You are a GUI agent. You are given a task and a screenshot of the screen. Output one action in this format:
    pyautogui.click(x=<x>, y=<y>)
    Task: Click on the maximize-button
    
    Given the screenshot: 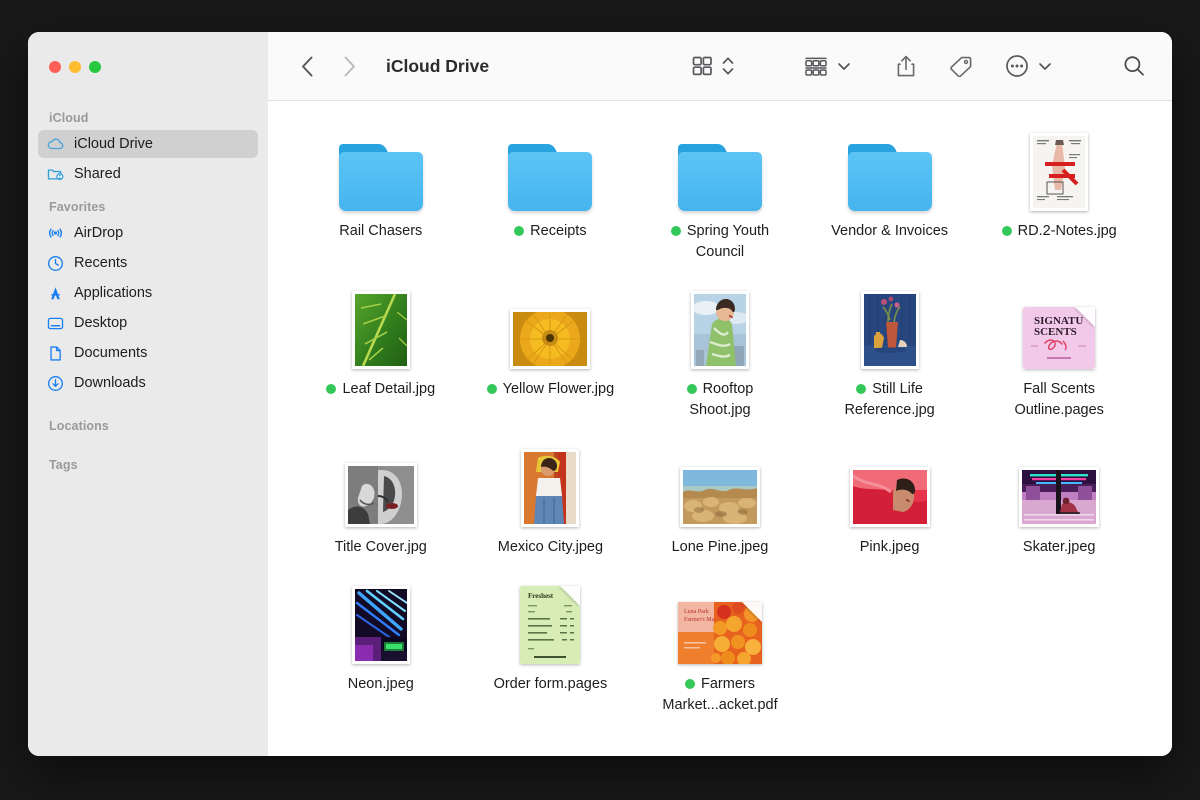 What is the action you would take?
    pyautogui.click(x=95, y=66)
    